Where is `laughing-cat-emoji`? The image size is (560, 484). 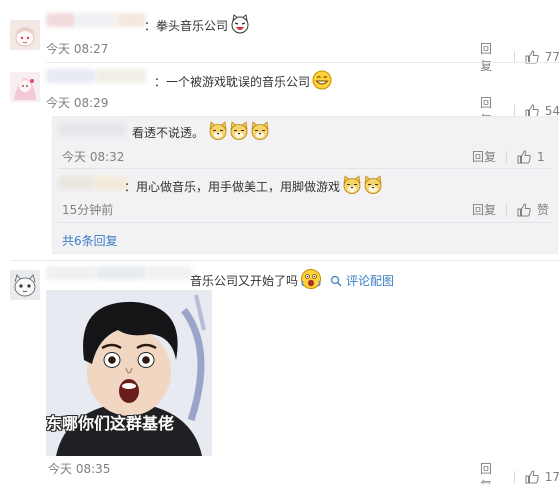 laughing-cat-emoji is located at coordinates (240, 25).